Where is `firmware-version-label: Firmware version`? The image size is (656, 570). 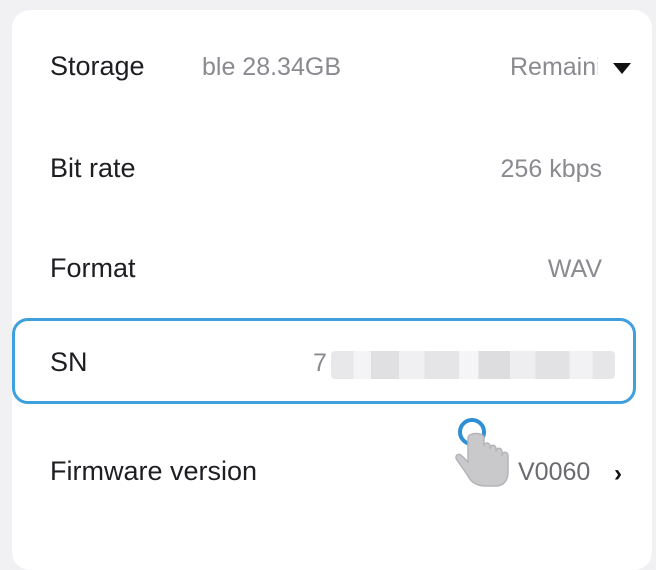 firmware-version-label: Firmware version is located at coordinates (154, 471).